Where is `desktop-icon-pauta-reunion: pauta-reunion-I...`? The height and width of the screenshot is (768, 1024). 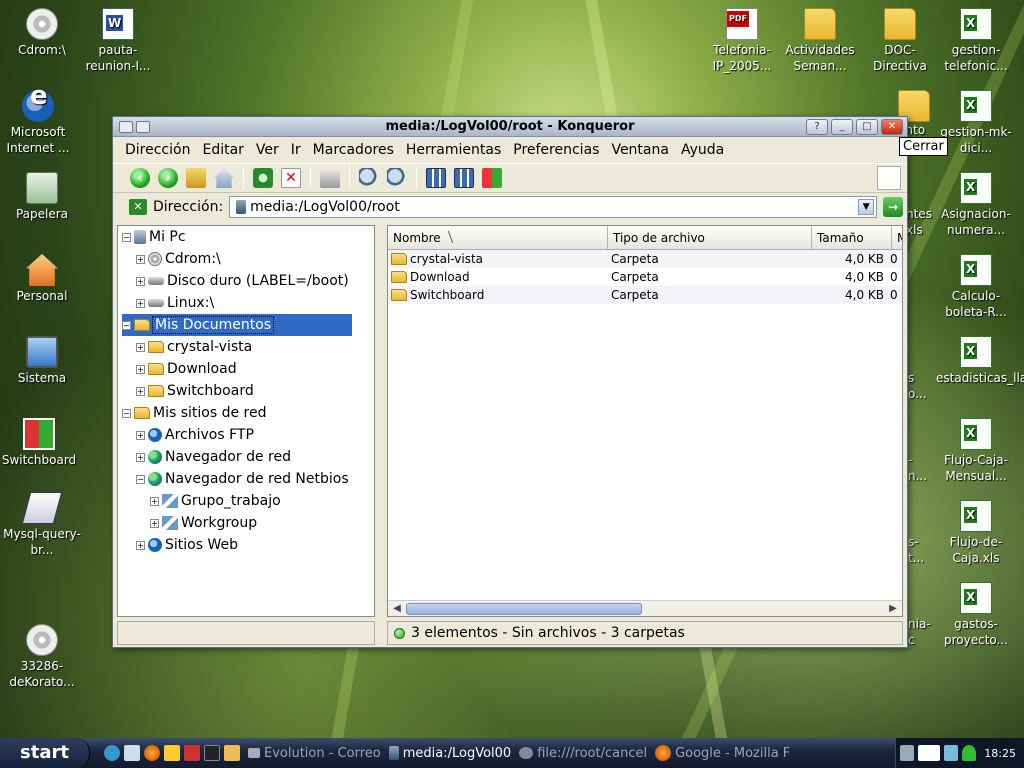 desktop-icon-pauta-reunion: pauta-reunion-I... is located at coordinates (118, 41).